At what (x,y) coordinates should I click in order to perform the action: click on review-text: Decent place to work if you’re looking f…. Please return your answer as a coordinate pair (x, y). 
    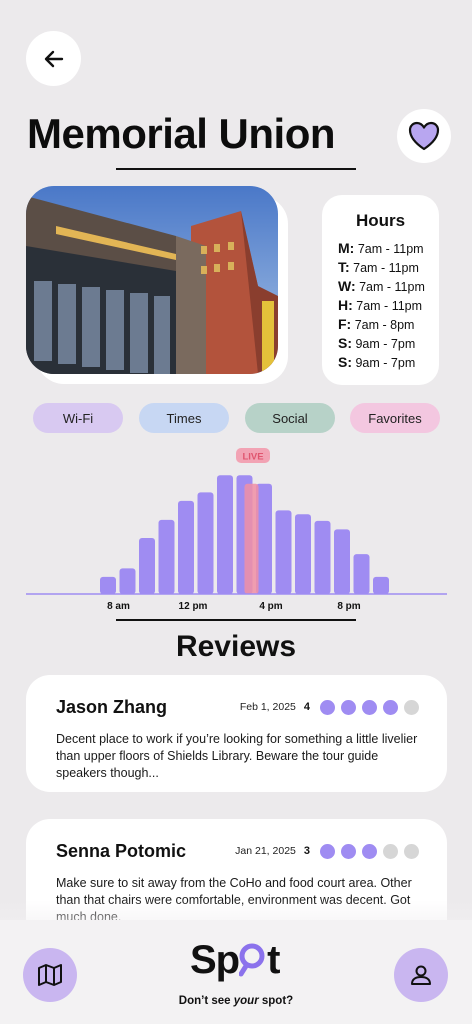
    Looking at the image, I should click on (237, 756).